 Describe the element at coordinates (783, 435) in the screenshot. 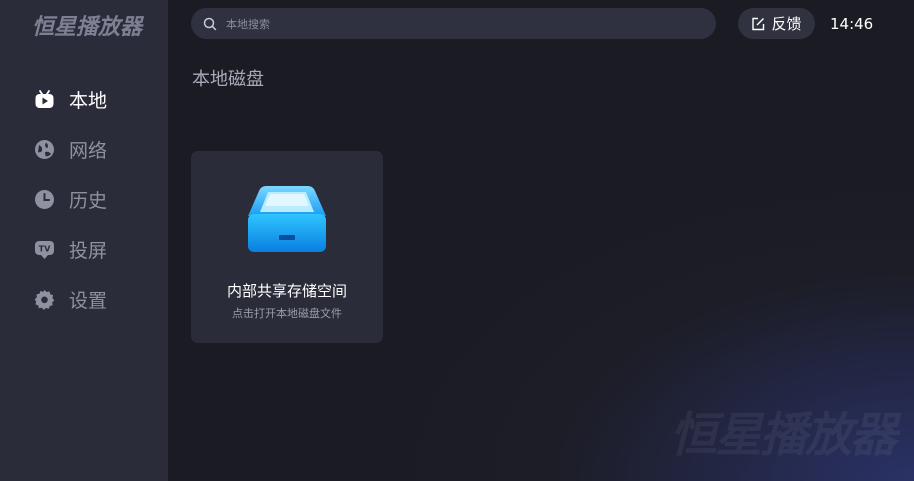

I see `watermark-logo: 恒星播放器` at that location.